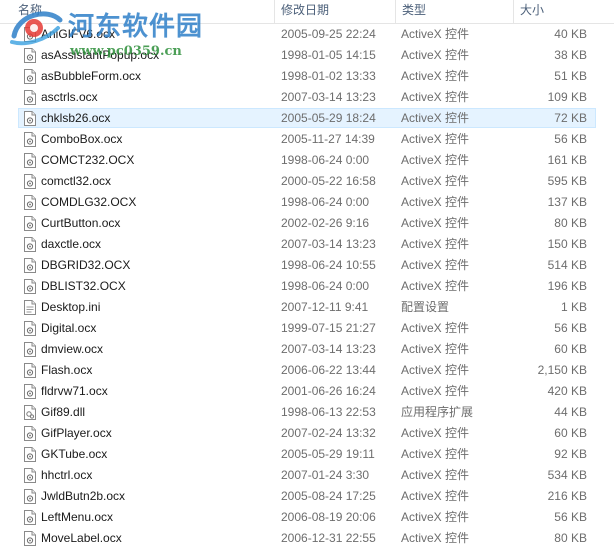  Describe the element at coordinates (328, 454) in the screenshot. I see `file-modified-date: 2005-05-29 19:11` at that location.